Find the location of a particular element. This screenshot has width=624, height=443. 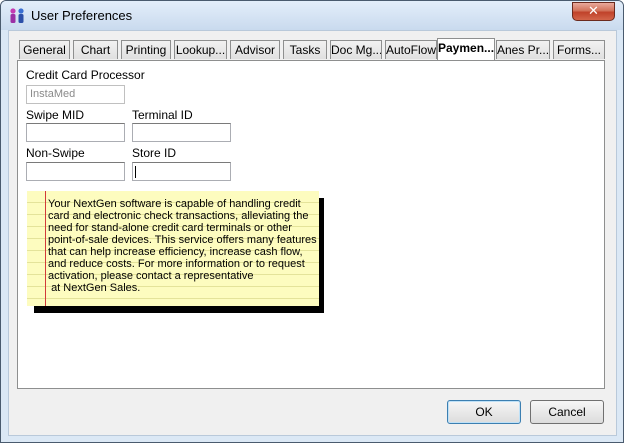

tab-autoflow: AutoFlow is located at coordinates (411, 49).